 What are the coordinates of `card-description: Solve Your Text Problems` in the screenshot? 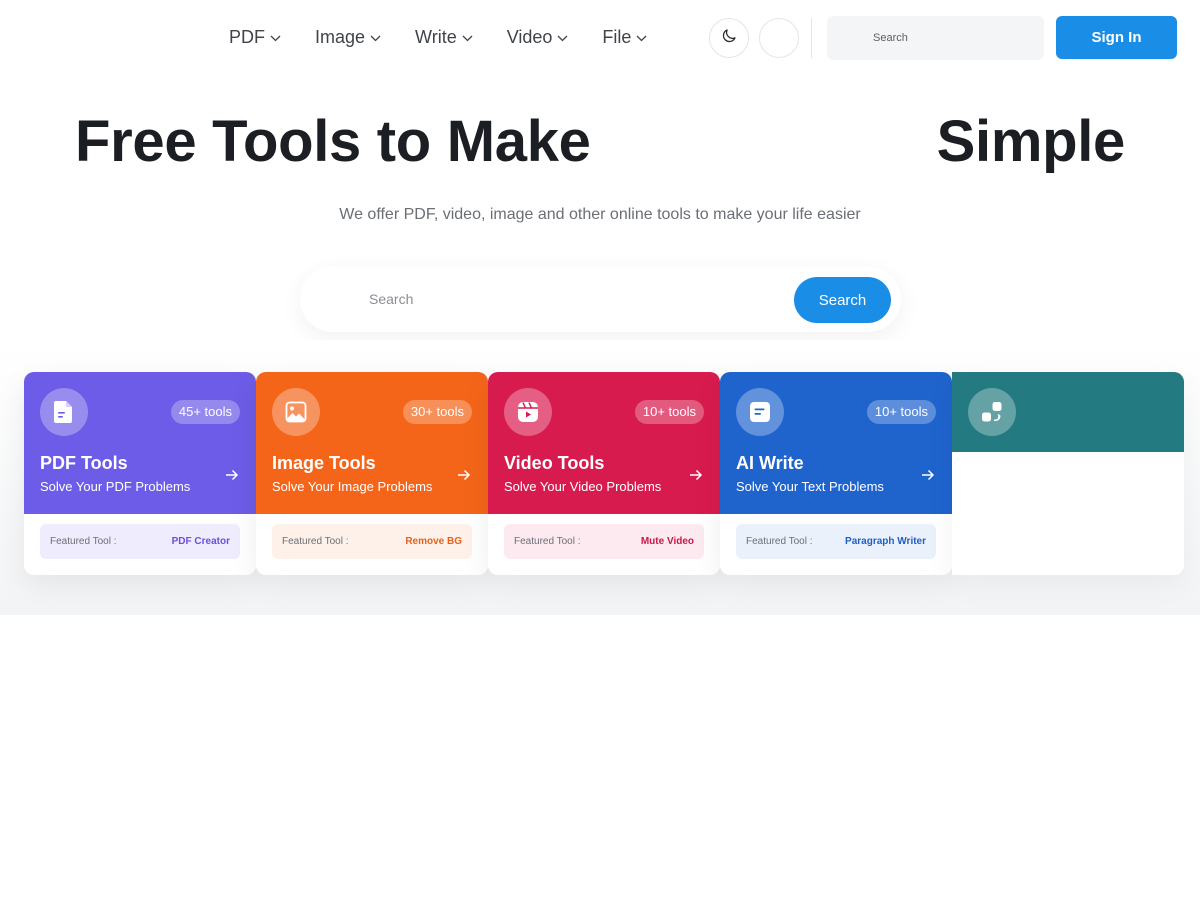 It's located at (810, 486).